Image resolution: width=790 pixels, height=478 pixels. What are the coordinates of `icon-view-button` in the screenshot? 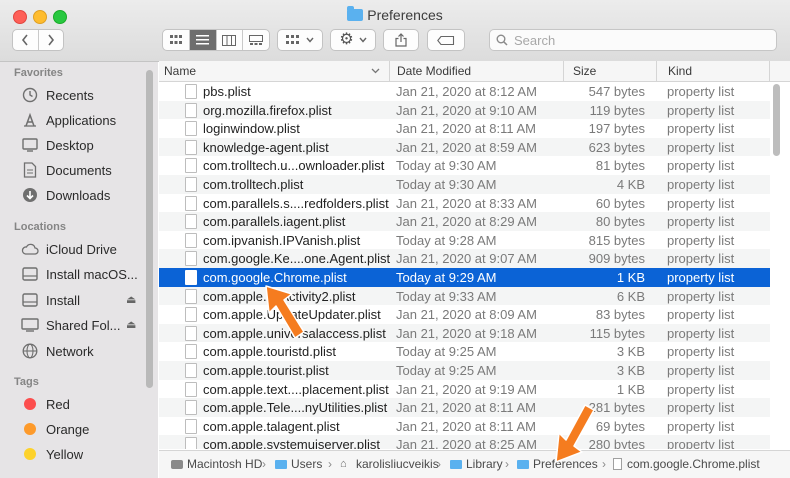 It's located at (176, 40).